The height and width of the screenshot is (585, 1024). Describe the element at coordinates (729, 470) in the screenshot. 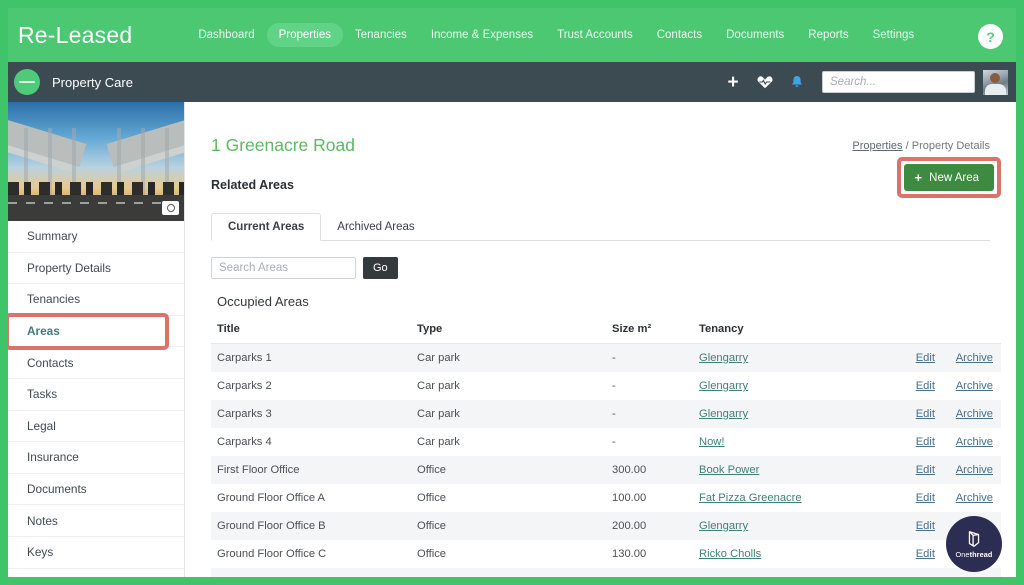

I see `tenancy-link: Book Power` at that location.